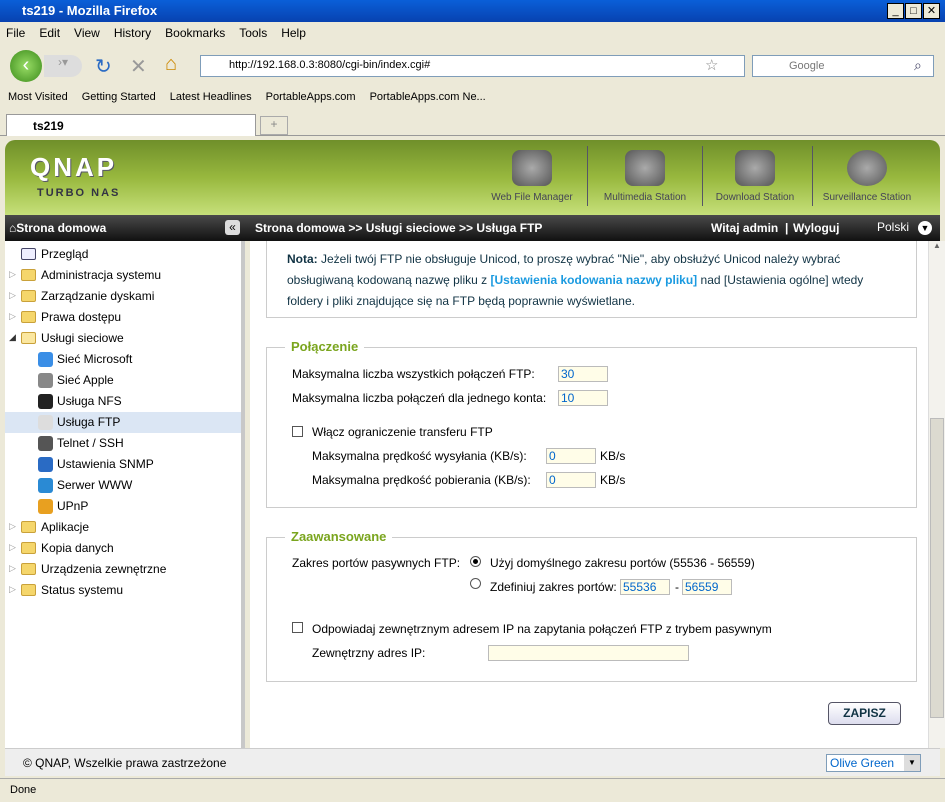 The width and height of the screenshot is (945, 802). Describe the element at coordinates (119, 97) in the screenshot. I see `bookmark-getting-started: Getting Started` at that location.